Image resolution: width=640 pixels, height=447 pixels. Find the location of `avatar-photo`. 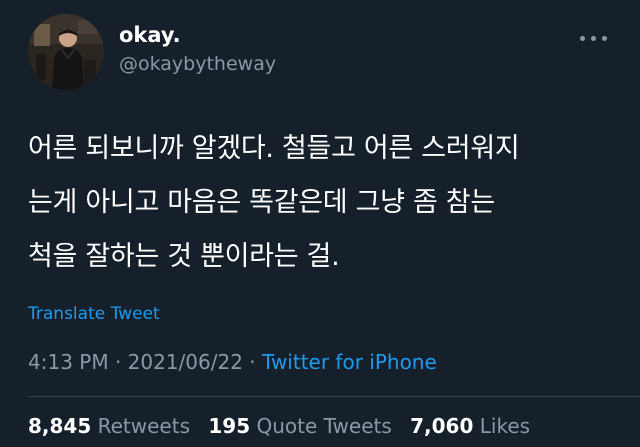

avatar-photo is located at coordinates (66, 52).